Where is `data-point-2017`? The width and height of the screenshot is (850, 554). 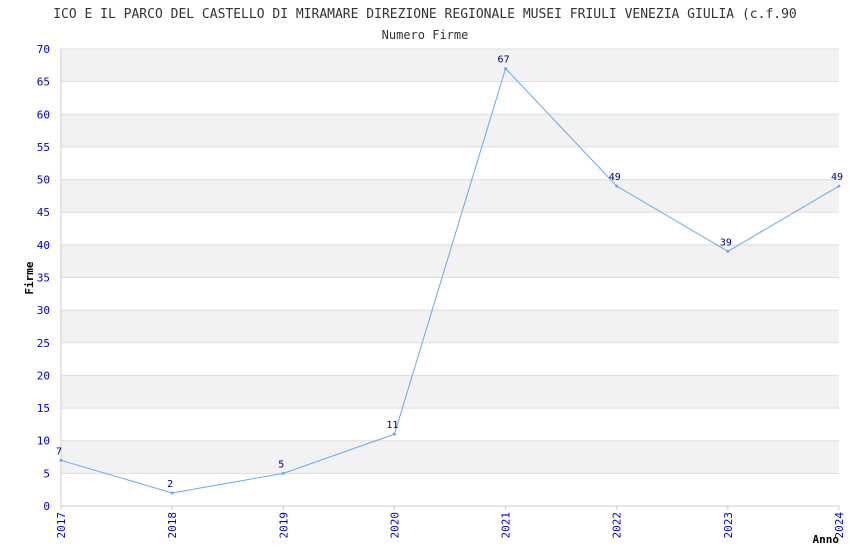
data-point-2017 is located at coordinates (61, 460).